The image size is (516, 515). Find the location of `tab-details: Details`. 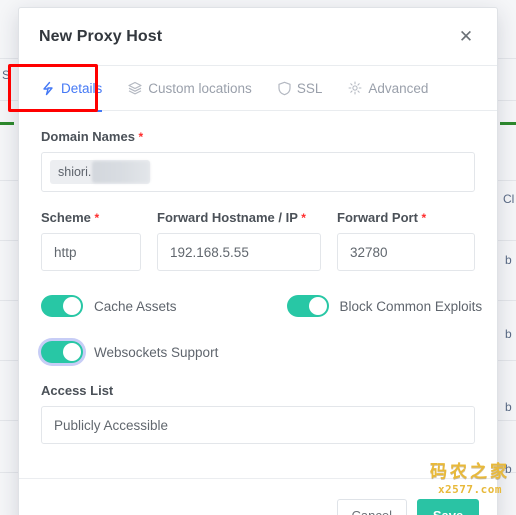

tab-details: Details is located at coordinates (72, 89).